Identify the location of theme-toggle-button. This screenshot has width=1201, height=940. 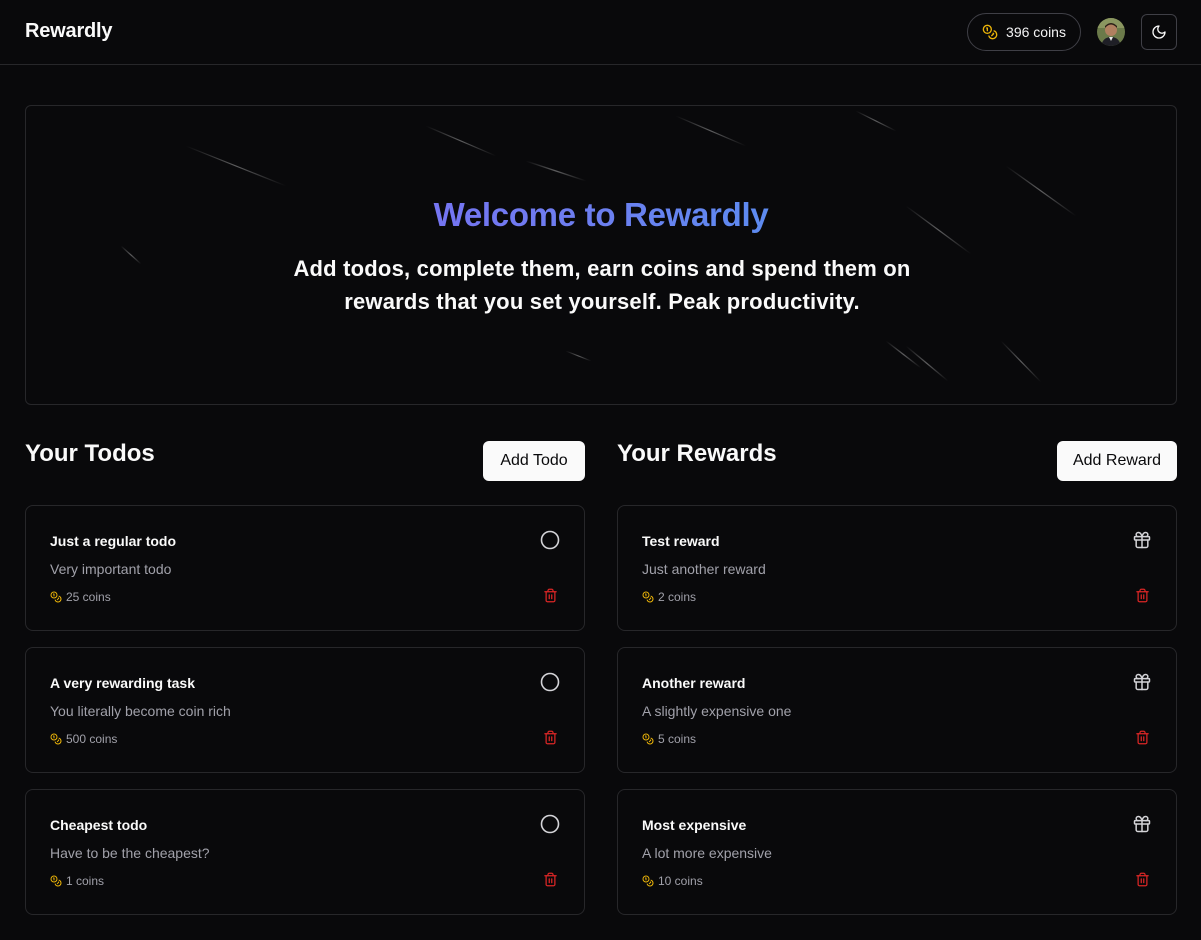
(1159, 32).